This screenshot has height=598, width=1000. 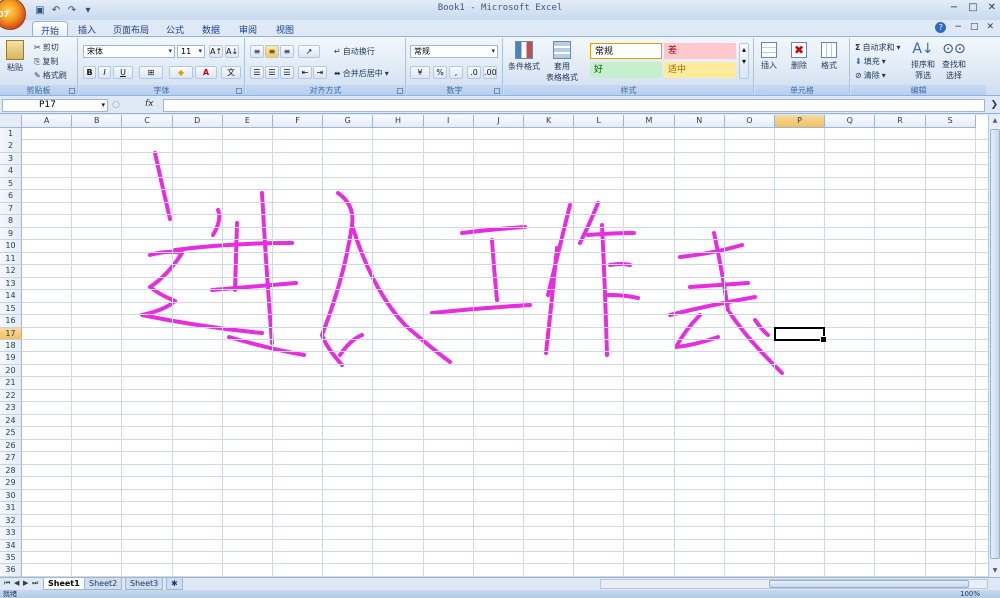 What do you see at coordinates (599, 121) in the screenshot?
I see `column-header-l: L` at bounding box center [599, 121].